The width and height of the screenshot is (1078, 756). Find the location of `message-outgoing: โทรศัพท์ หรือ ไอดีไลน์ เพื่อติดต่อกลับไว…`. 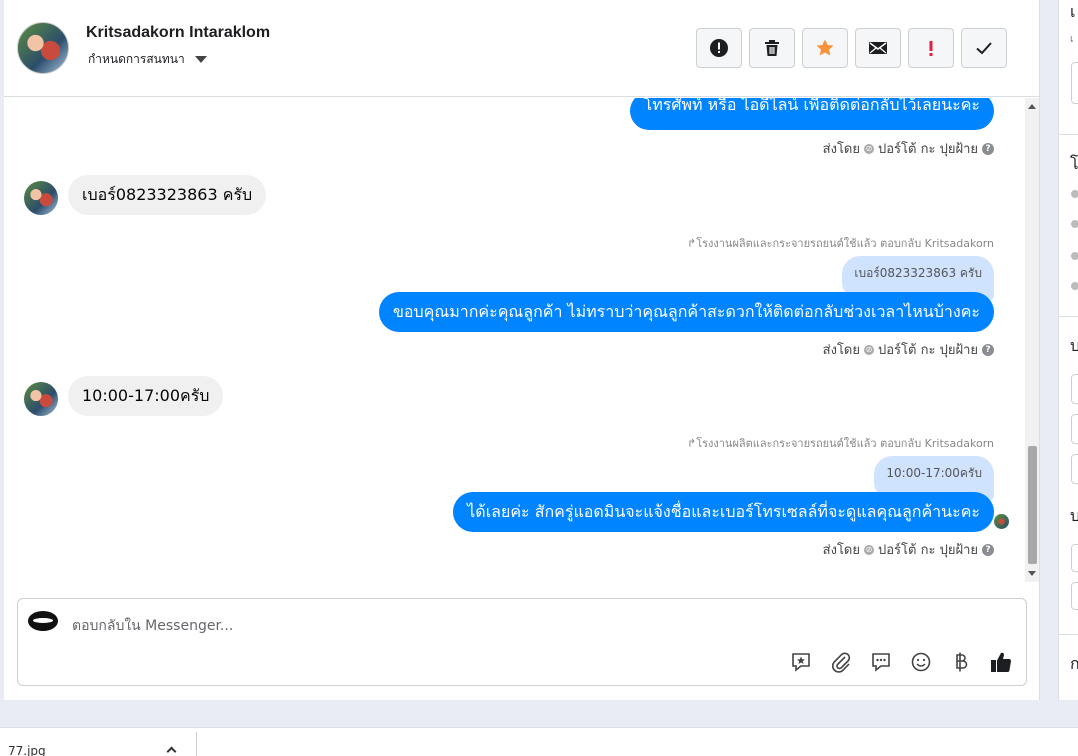

message-outgoing: โทรศัพท์ หรือ ไอดีไลน์ เพื่อติดต่อกลับไว… is located at coordinates (811, 114).